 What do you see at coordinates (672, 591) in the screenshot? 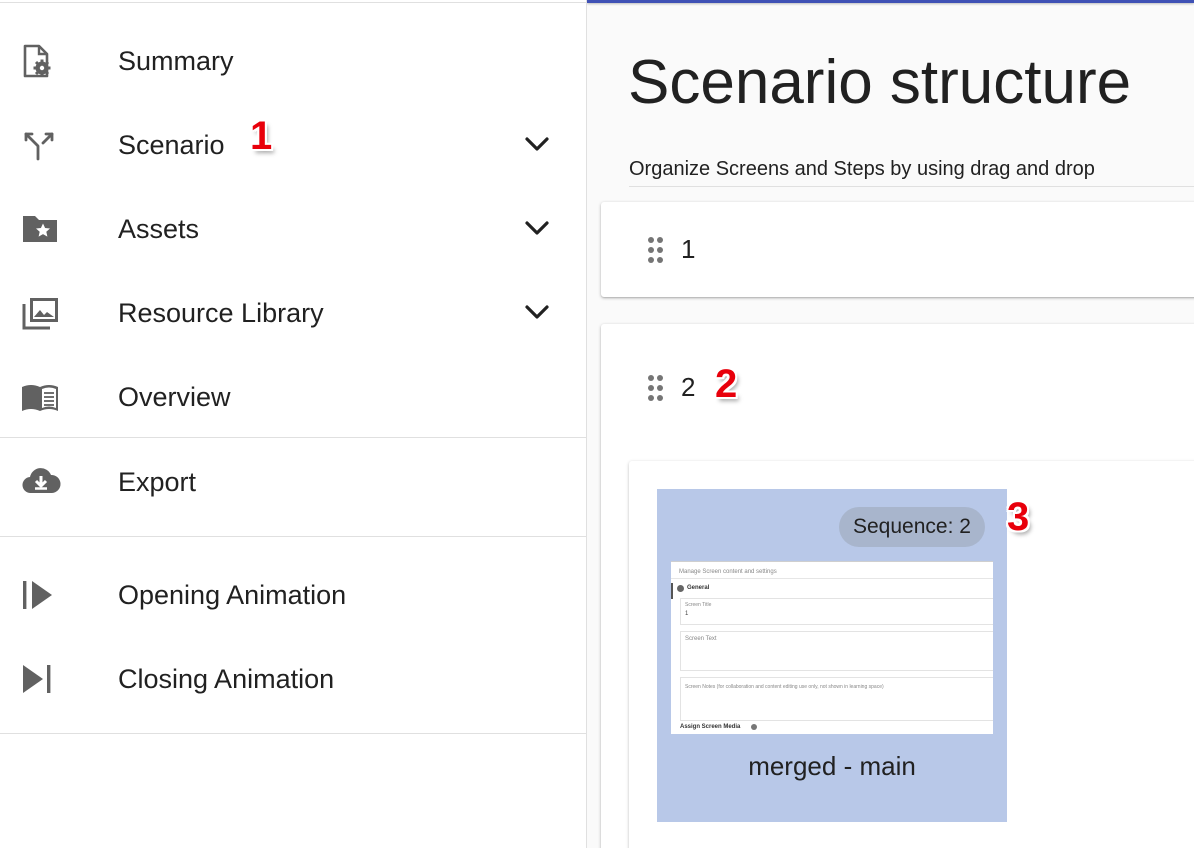
I see `thumbnail-marker` at bounding box center [672, 591].